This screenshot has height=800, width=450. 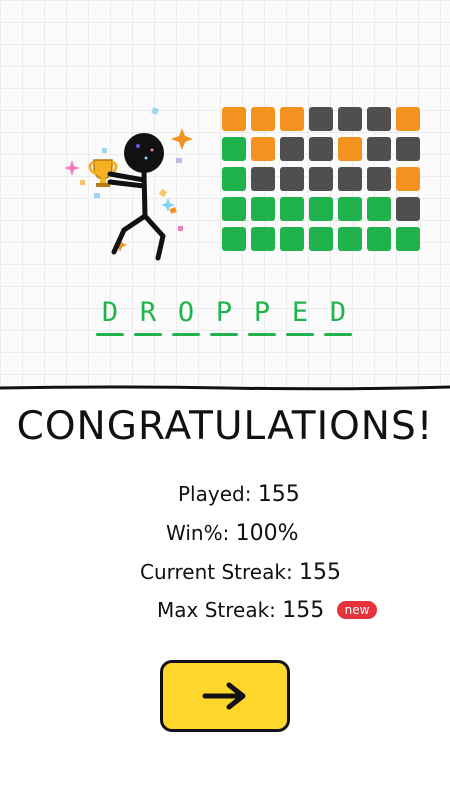 I want to click on current-streak-value: 155, so click(x=320, y=572).